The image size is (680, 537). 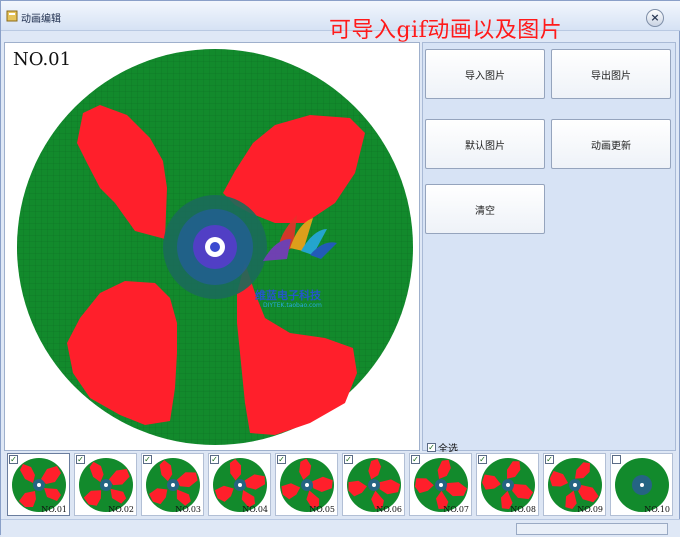 I want to click on frame-thumbnail: ✓ NO.05, so click(x=306, y=484).